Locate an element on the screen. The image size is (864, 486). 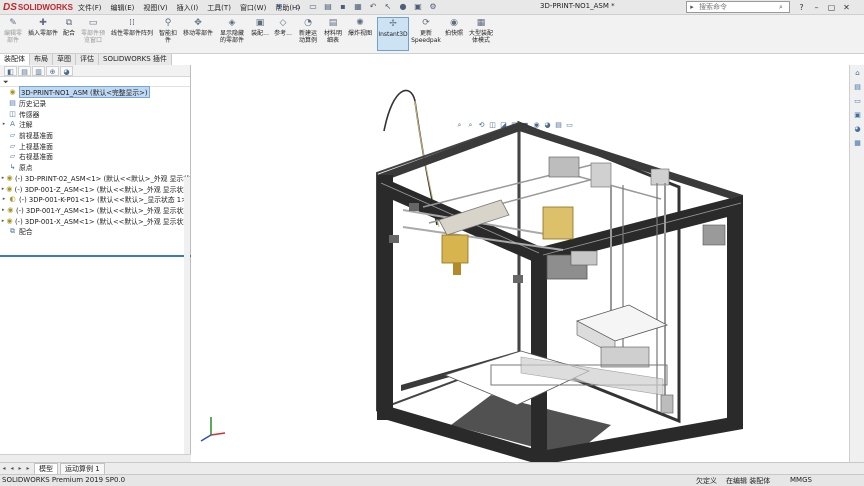
property-manager-tab-icon: ▤ is located at coordinates (24, 70).